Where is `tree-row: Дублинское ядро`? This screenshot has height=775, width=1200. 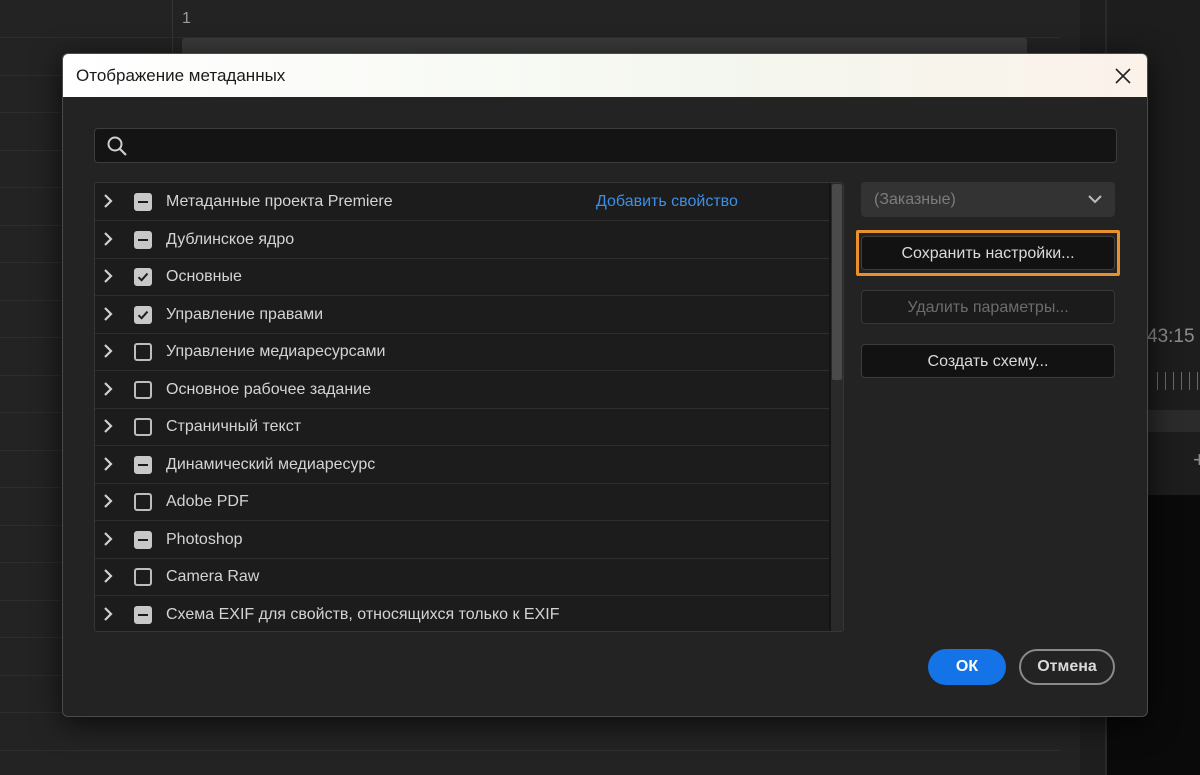
tree-row: Дублинское ядро is located at coordinates (462, 239).